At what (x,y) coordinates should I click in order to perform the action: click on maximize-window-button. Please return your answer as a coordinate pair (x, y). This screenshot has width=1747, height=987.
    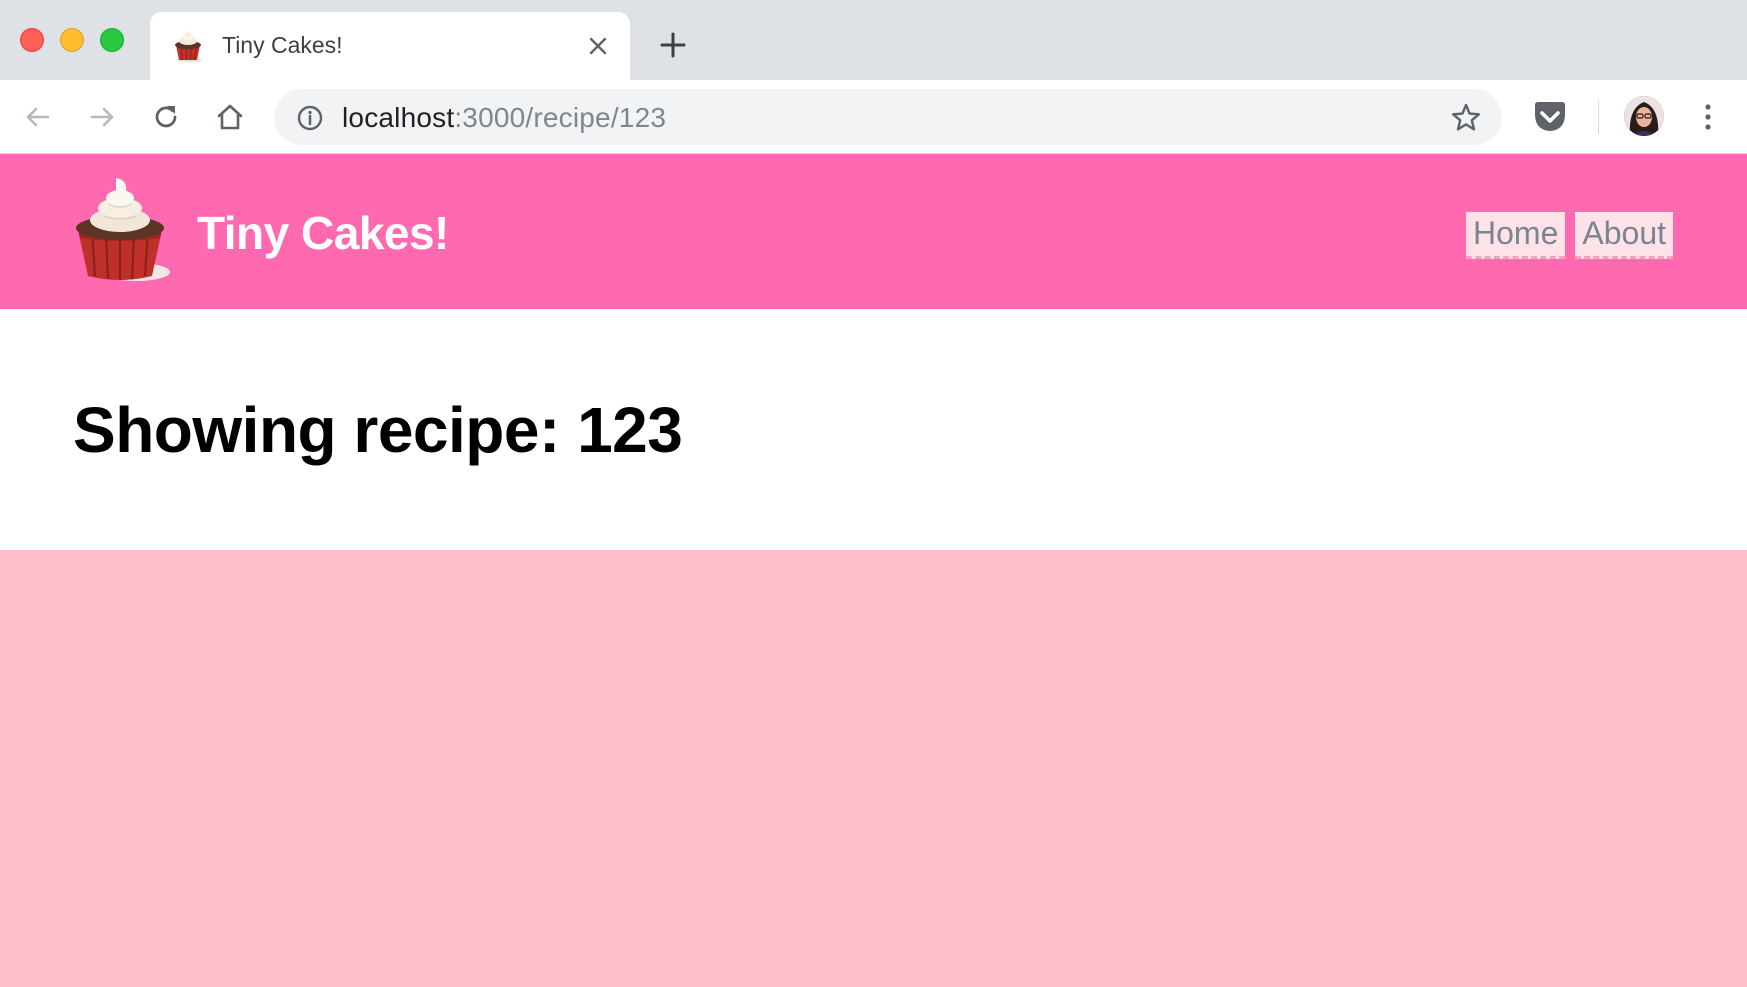
    Looking at the image, I should click on (112, 40).